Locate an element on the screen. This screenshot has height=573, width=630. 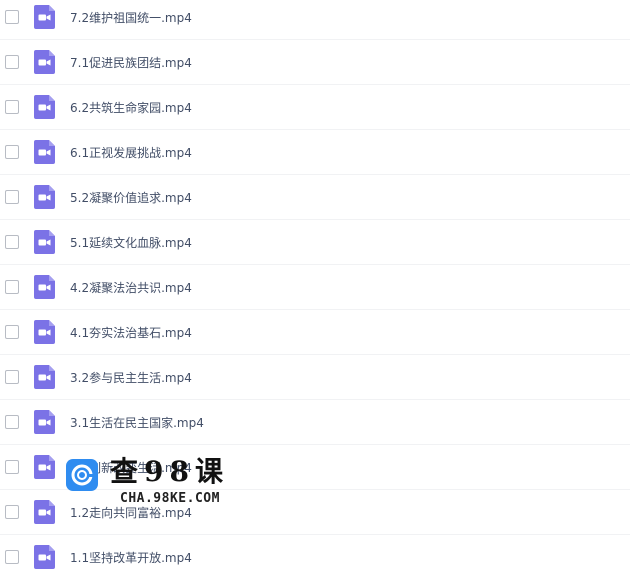
watermark: 查98课 CHA.98KE.COM is located at coordinates (151, 483).